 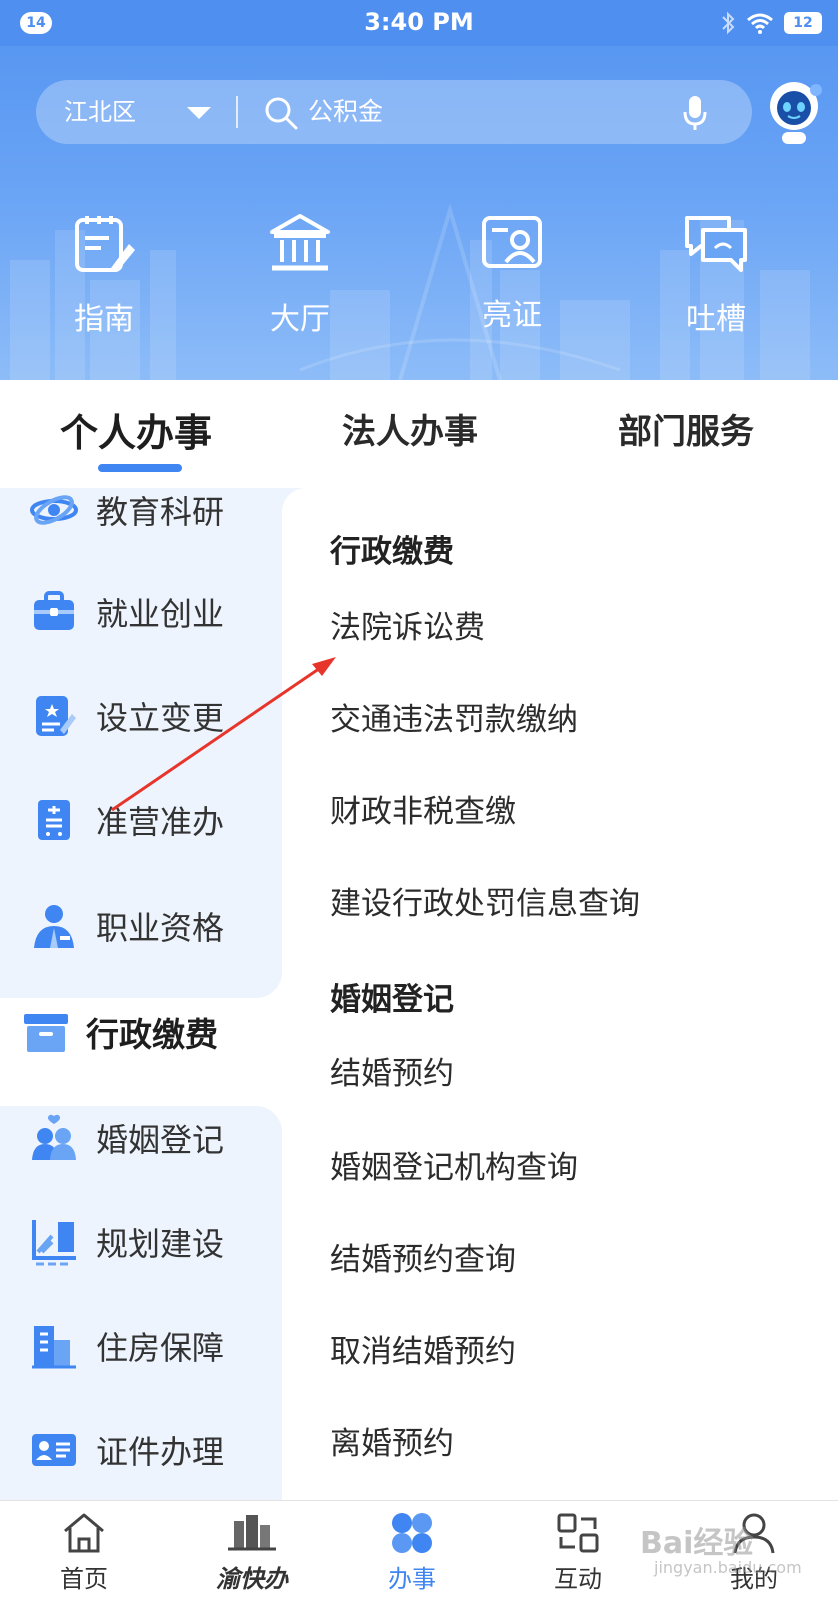 I want to click on nav-item-label: 婚姻登记, so click(x=160, y=1140).